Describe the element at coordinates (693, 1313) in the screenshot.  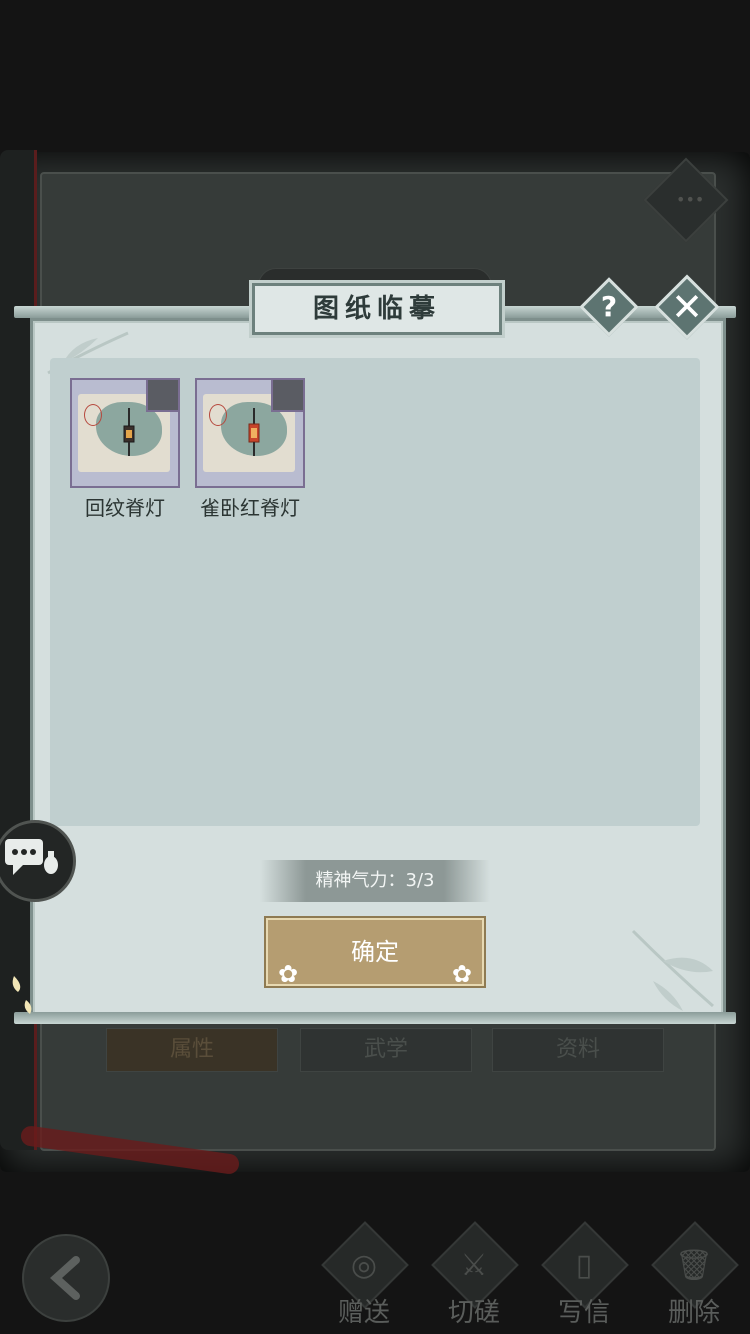
I see `delete-label: 删除` at that location.